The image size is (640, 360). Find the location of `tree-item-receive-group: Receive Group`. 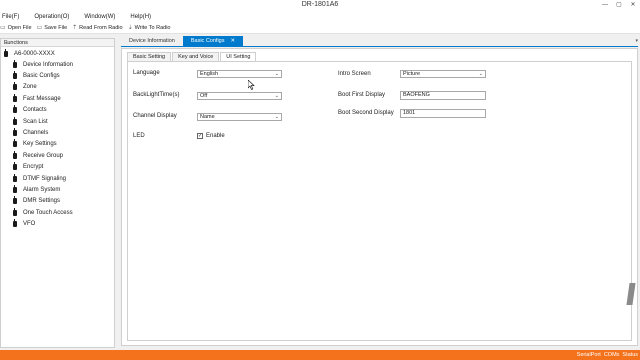

tree-item-receive-group: Receive Group is located at coordinates (57, 155).